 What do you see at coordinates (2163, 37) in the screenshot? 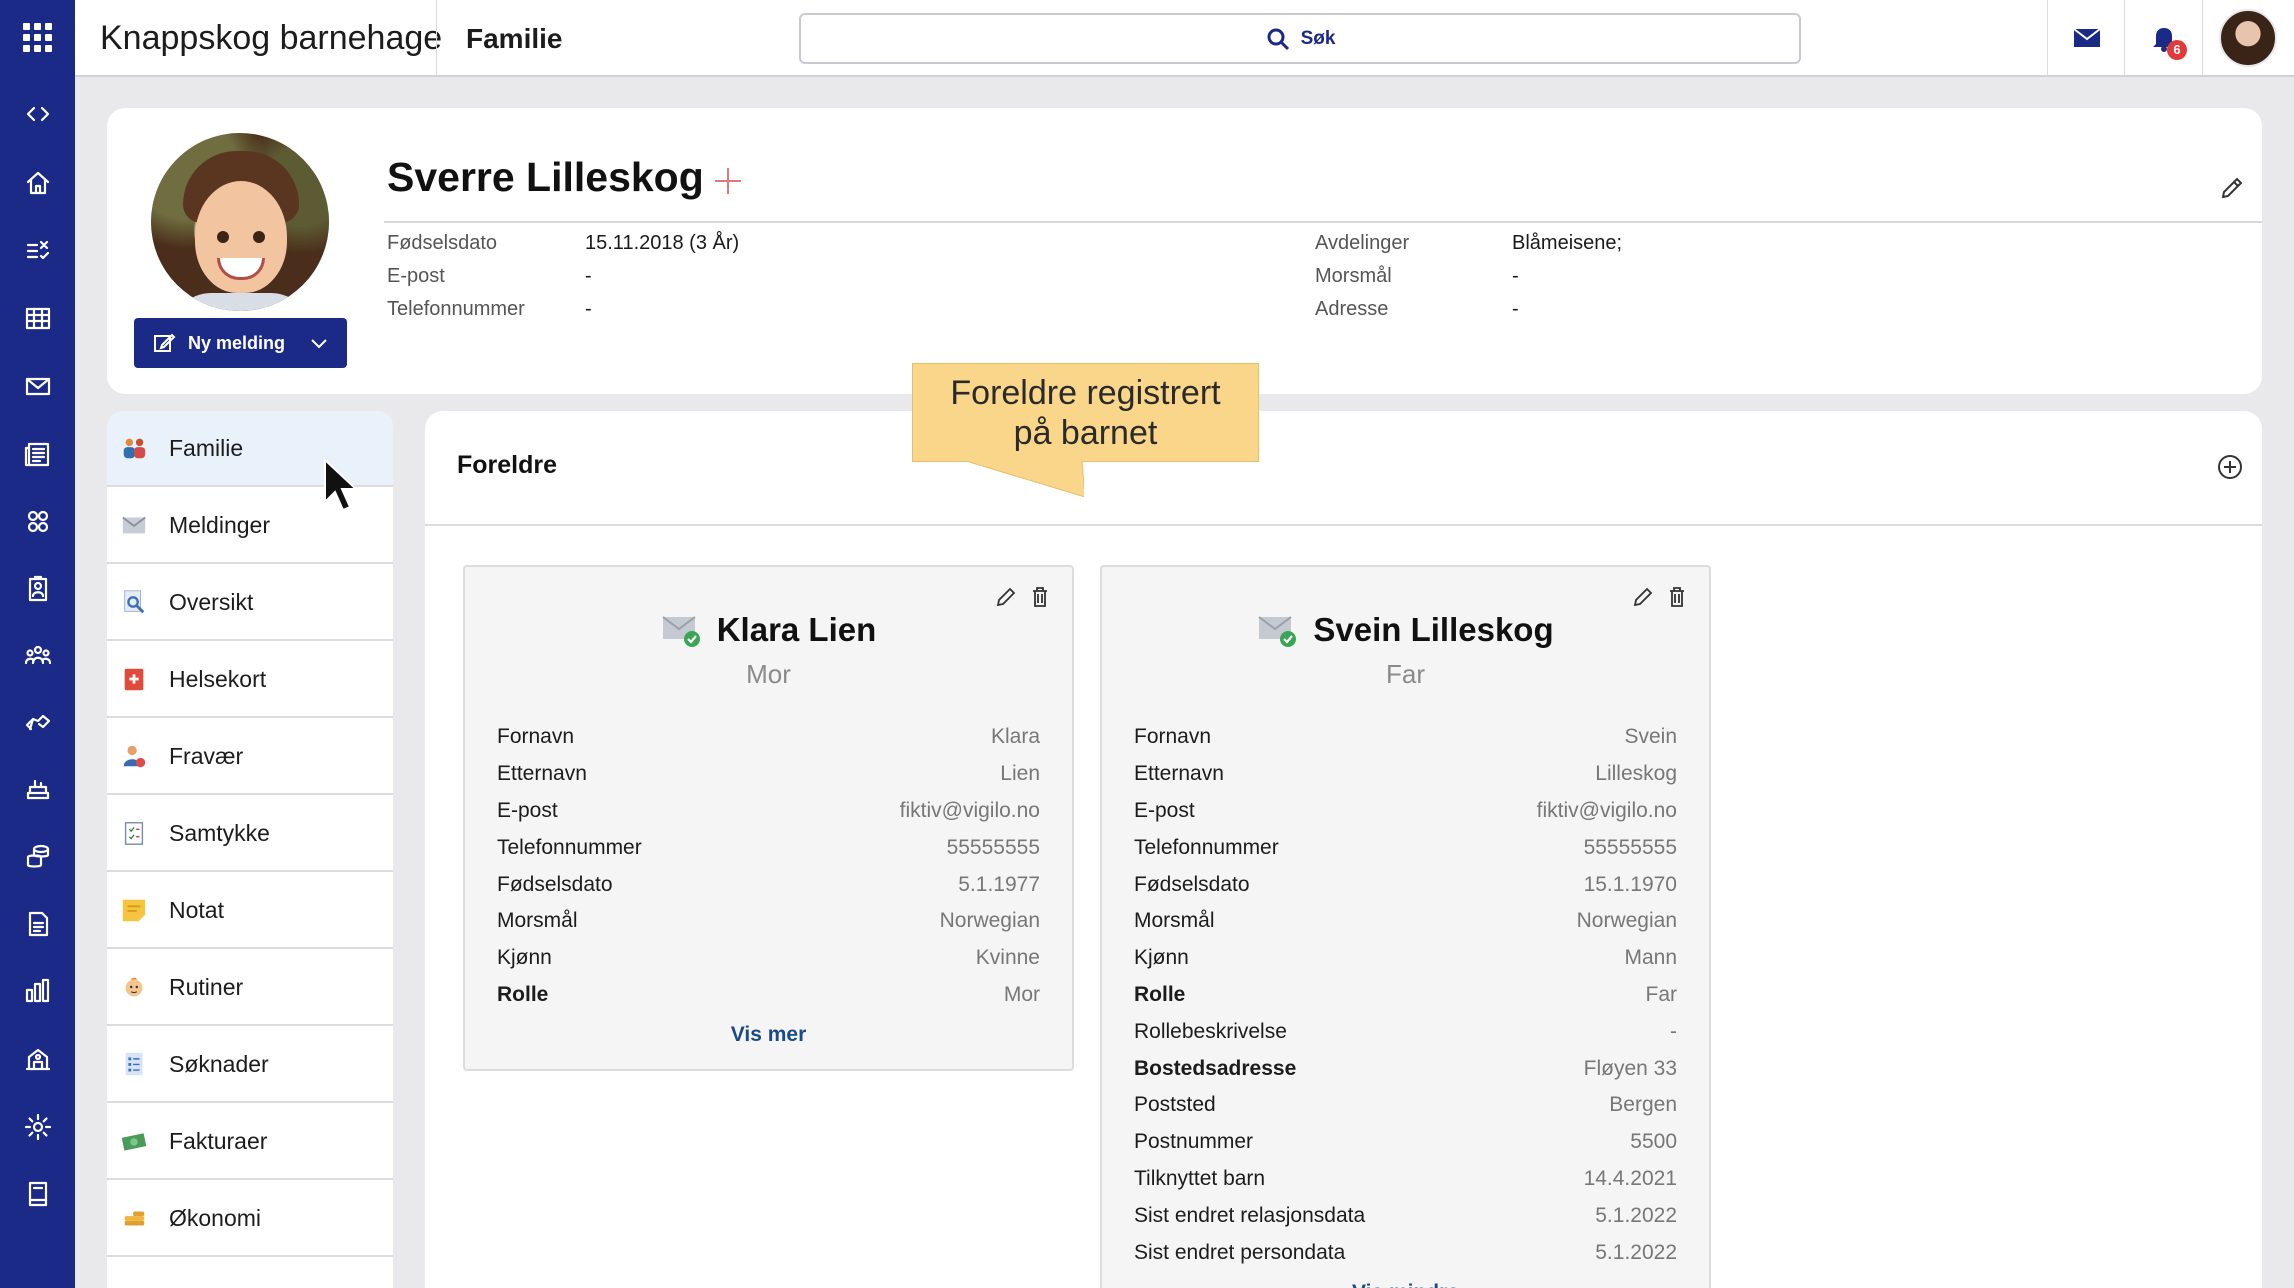
I see `notification-bell-icon: 6` at bounding box center [2163, 37].